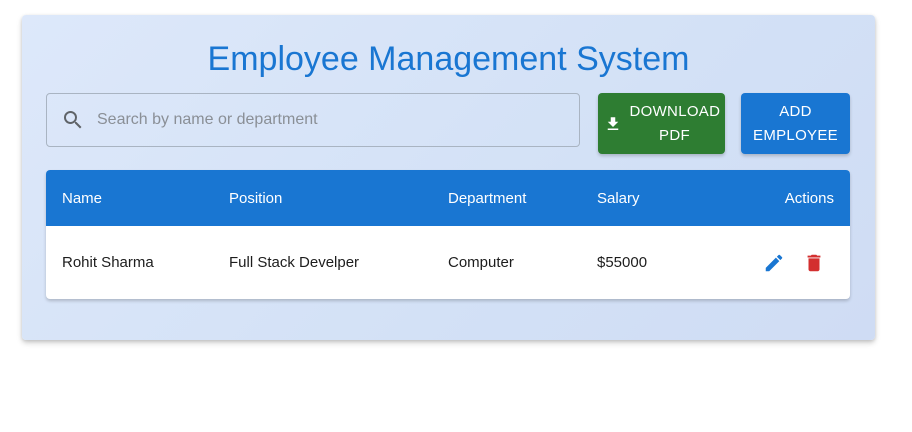 The image size is (912, 432). What do you see at coordinates (814, 263) in the screenshot?
I see `delete-icon` at bounding box center [814, 263].